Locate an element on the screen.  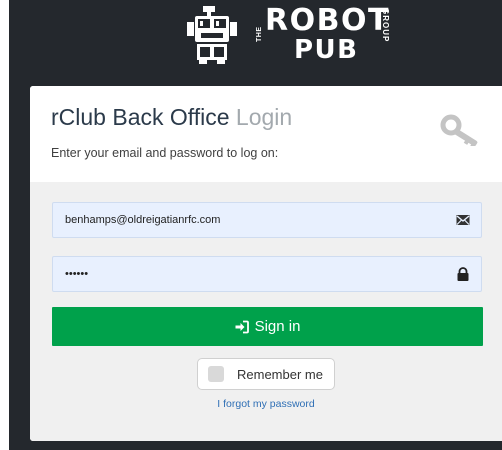
title-app-name: rClub Back Office is located at coordinates (140, 117).